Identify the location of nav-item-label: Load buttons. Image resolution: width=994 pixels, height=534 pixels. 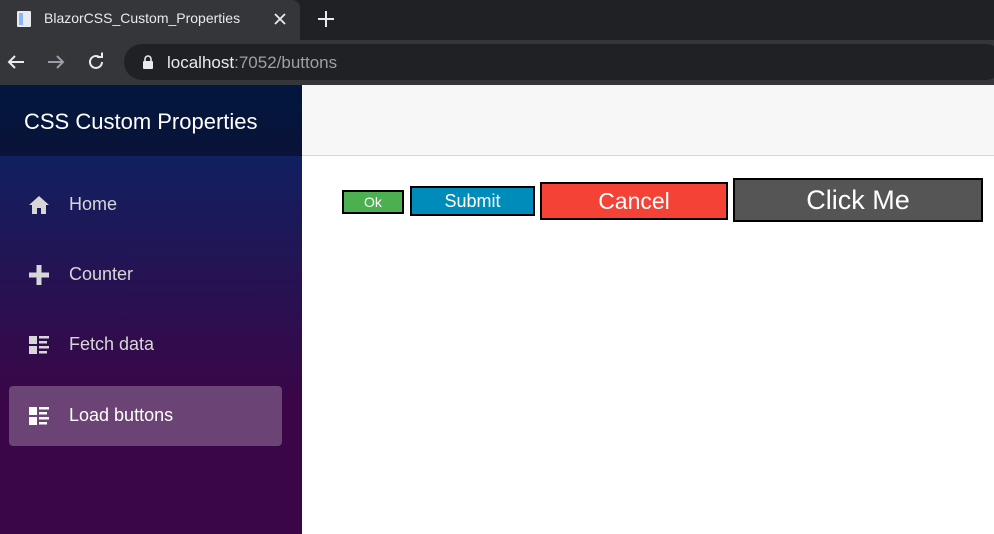
(121, 415).